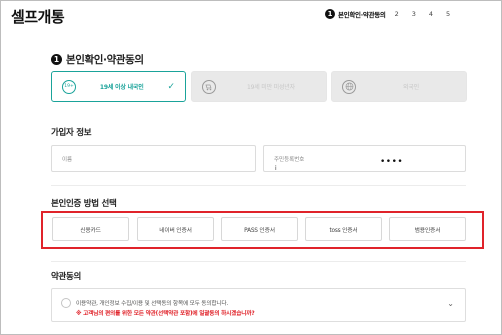 This screenshot has width=502, height=335. I want to click on auth-universal-cert-button: 범용인증서, so click(427, 229).